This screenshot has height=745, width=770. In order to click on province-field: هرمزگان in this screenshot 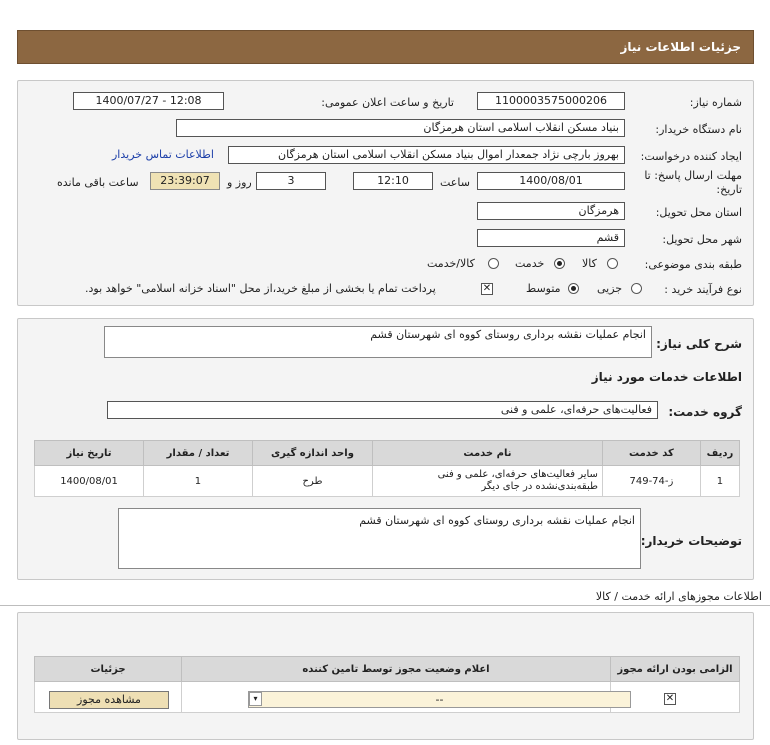, I will do `click(551, 211)`.